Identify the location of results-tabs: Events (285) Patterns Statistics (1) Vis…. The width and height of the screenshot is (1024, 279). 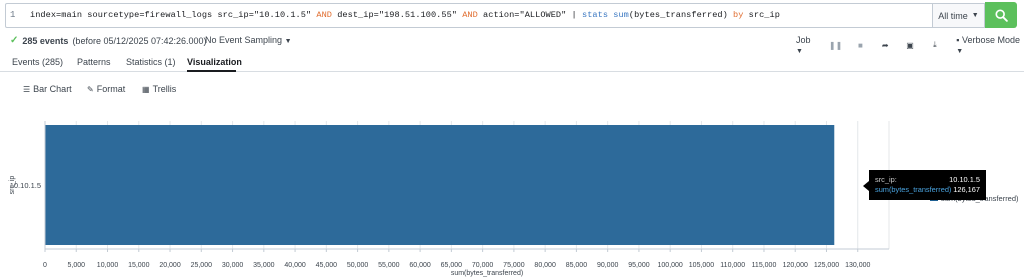
(512, 61).